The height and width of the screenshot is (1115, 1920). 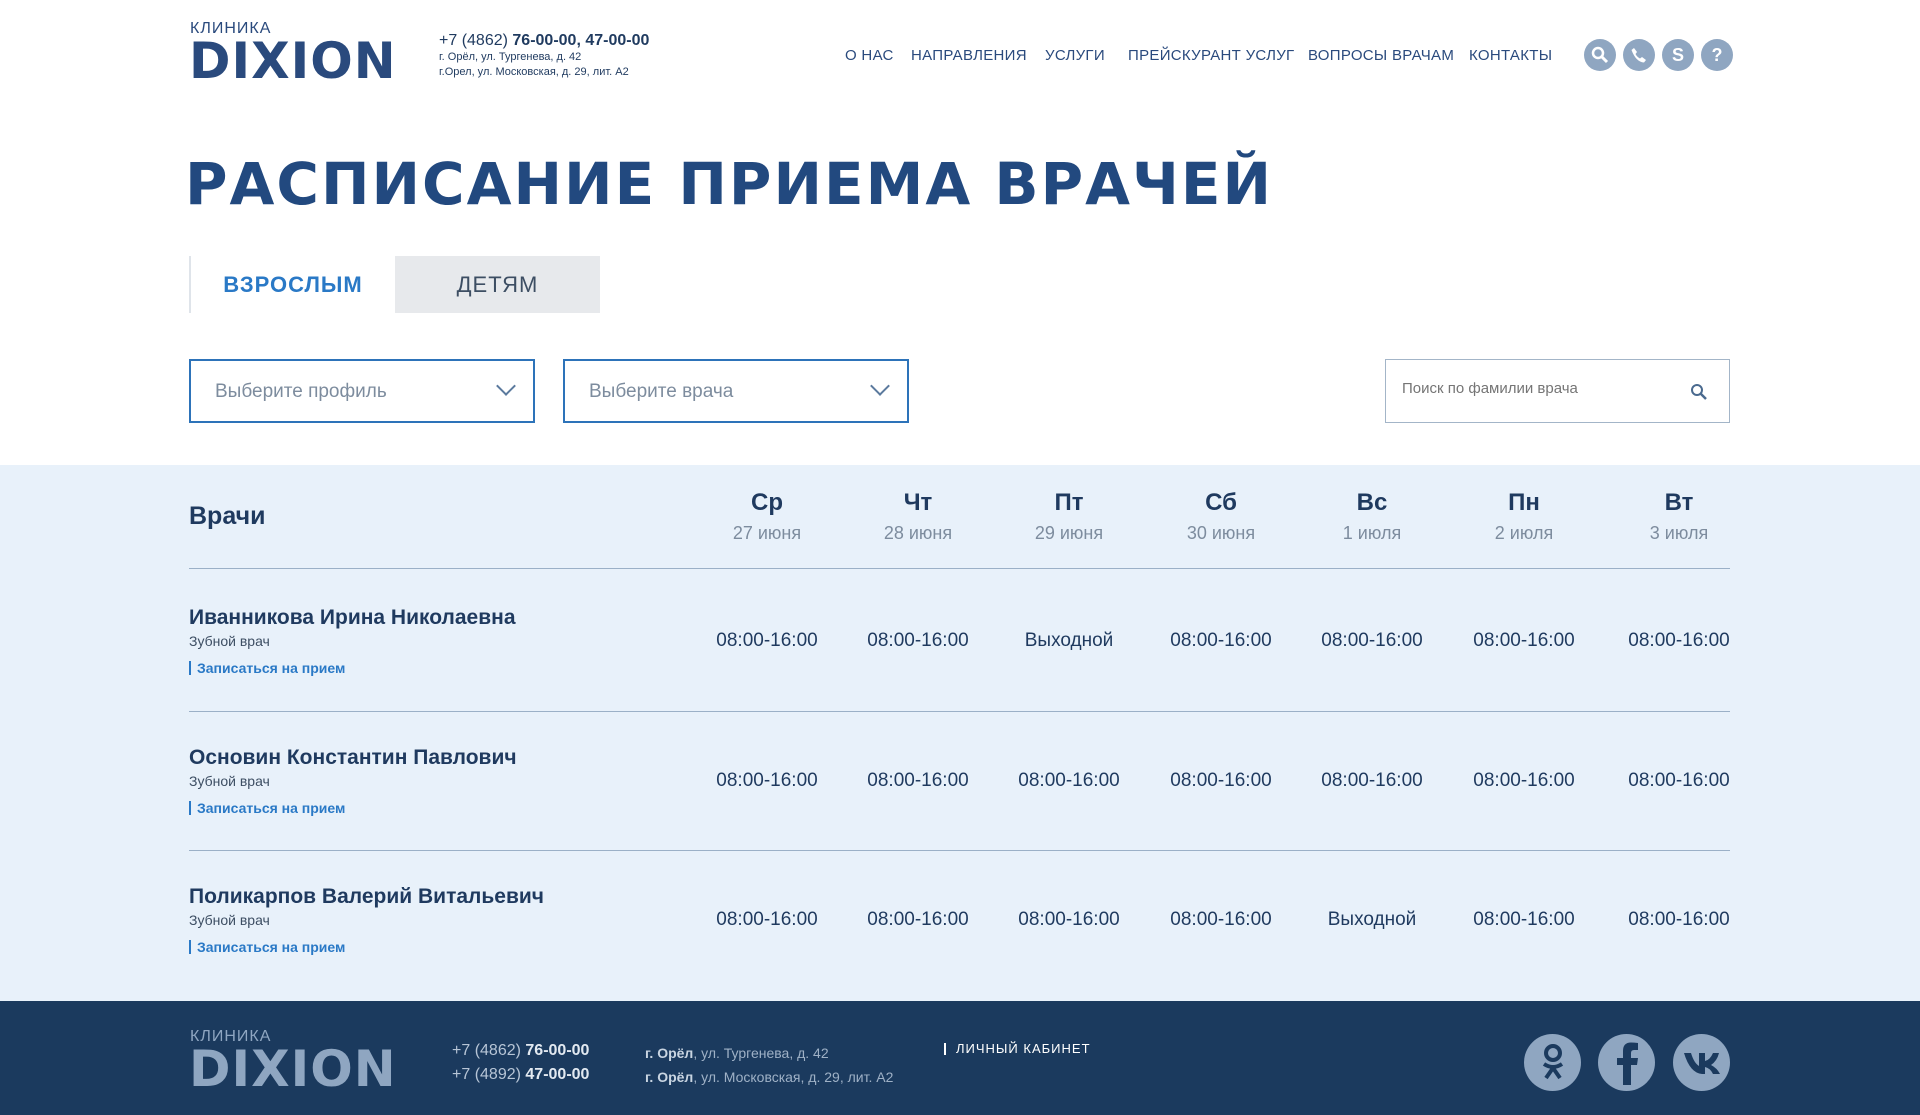 I want to click on vk-icon, so click(x=1701, y=1062).